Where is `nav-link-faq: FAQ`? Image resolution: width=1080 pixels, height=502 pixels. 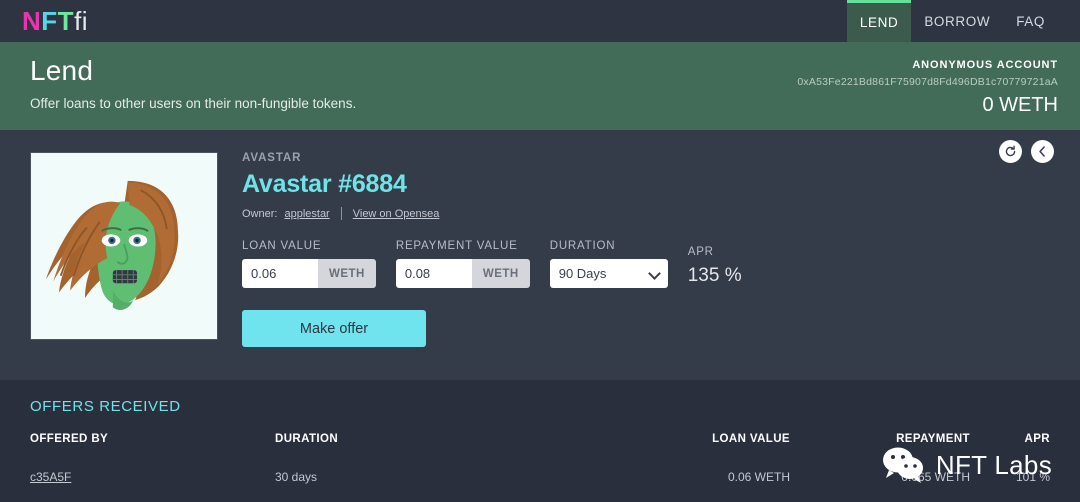 nav-link-faq: FAQ is located at coordinates (1030, 21).